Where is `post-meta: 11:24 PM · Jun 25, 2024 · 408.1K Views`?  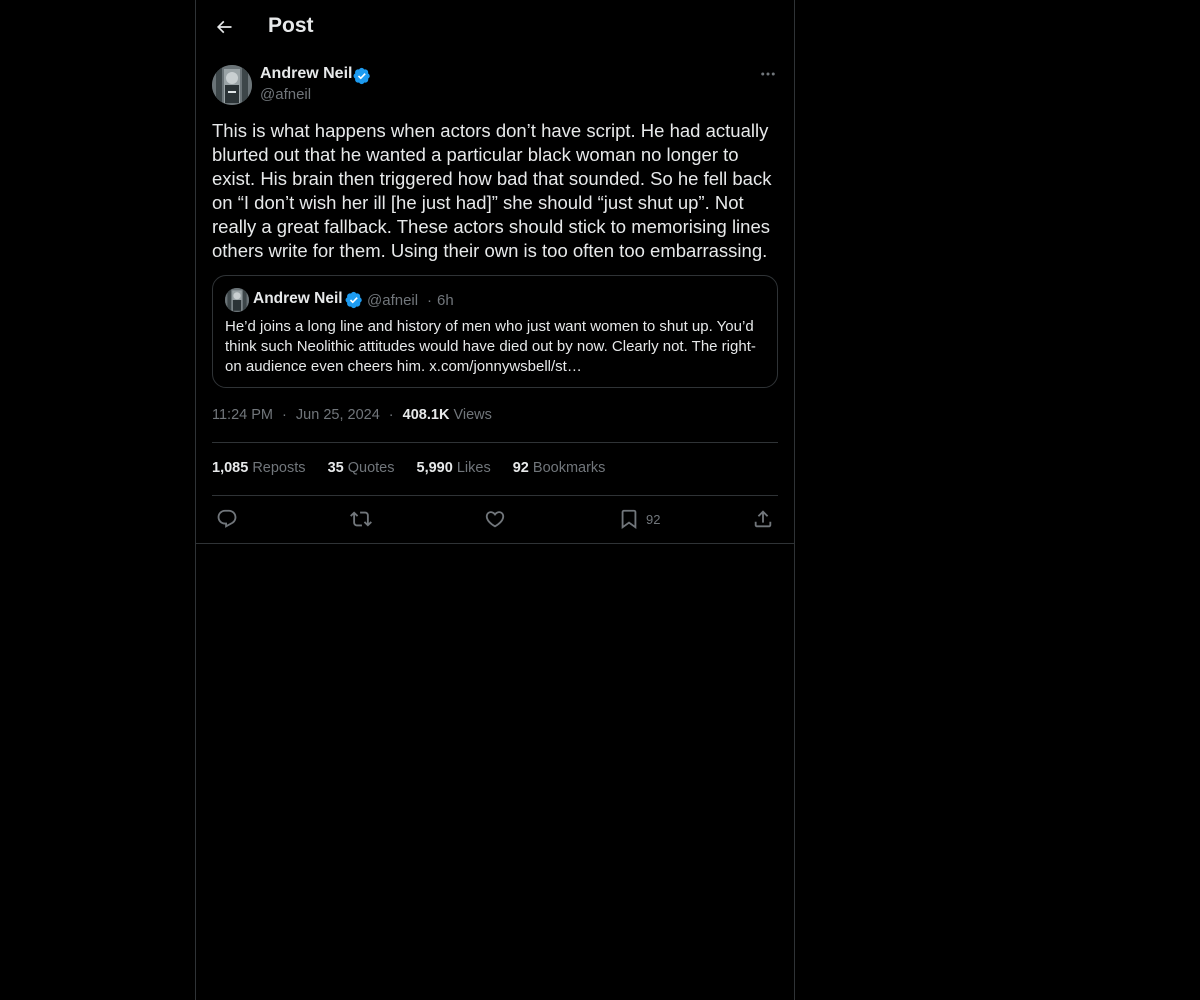
post-meta: 11:24 PM · Jun 25, 2024 · 408.1K Views is located at coordinates (352, 415).